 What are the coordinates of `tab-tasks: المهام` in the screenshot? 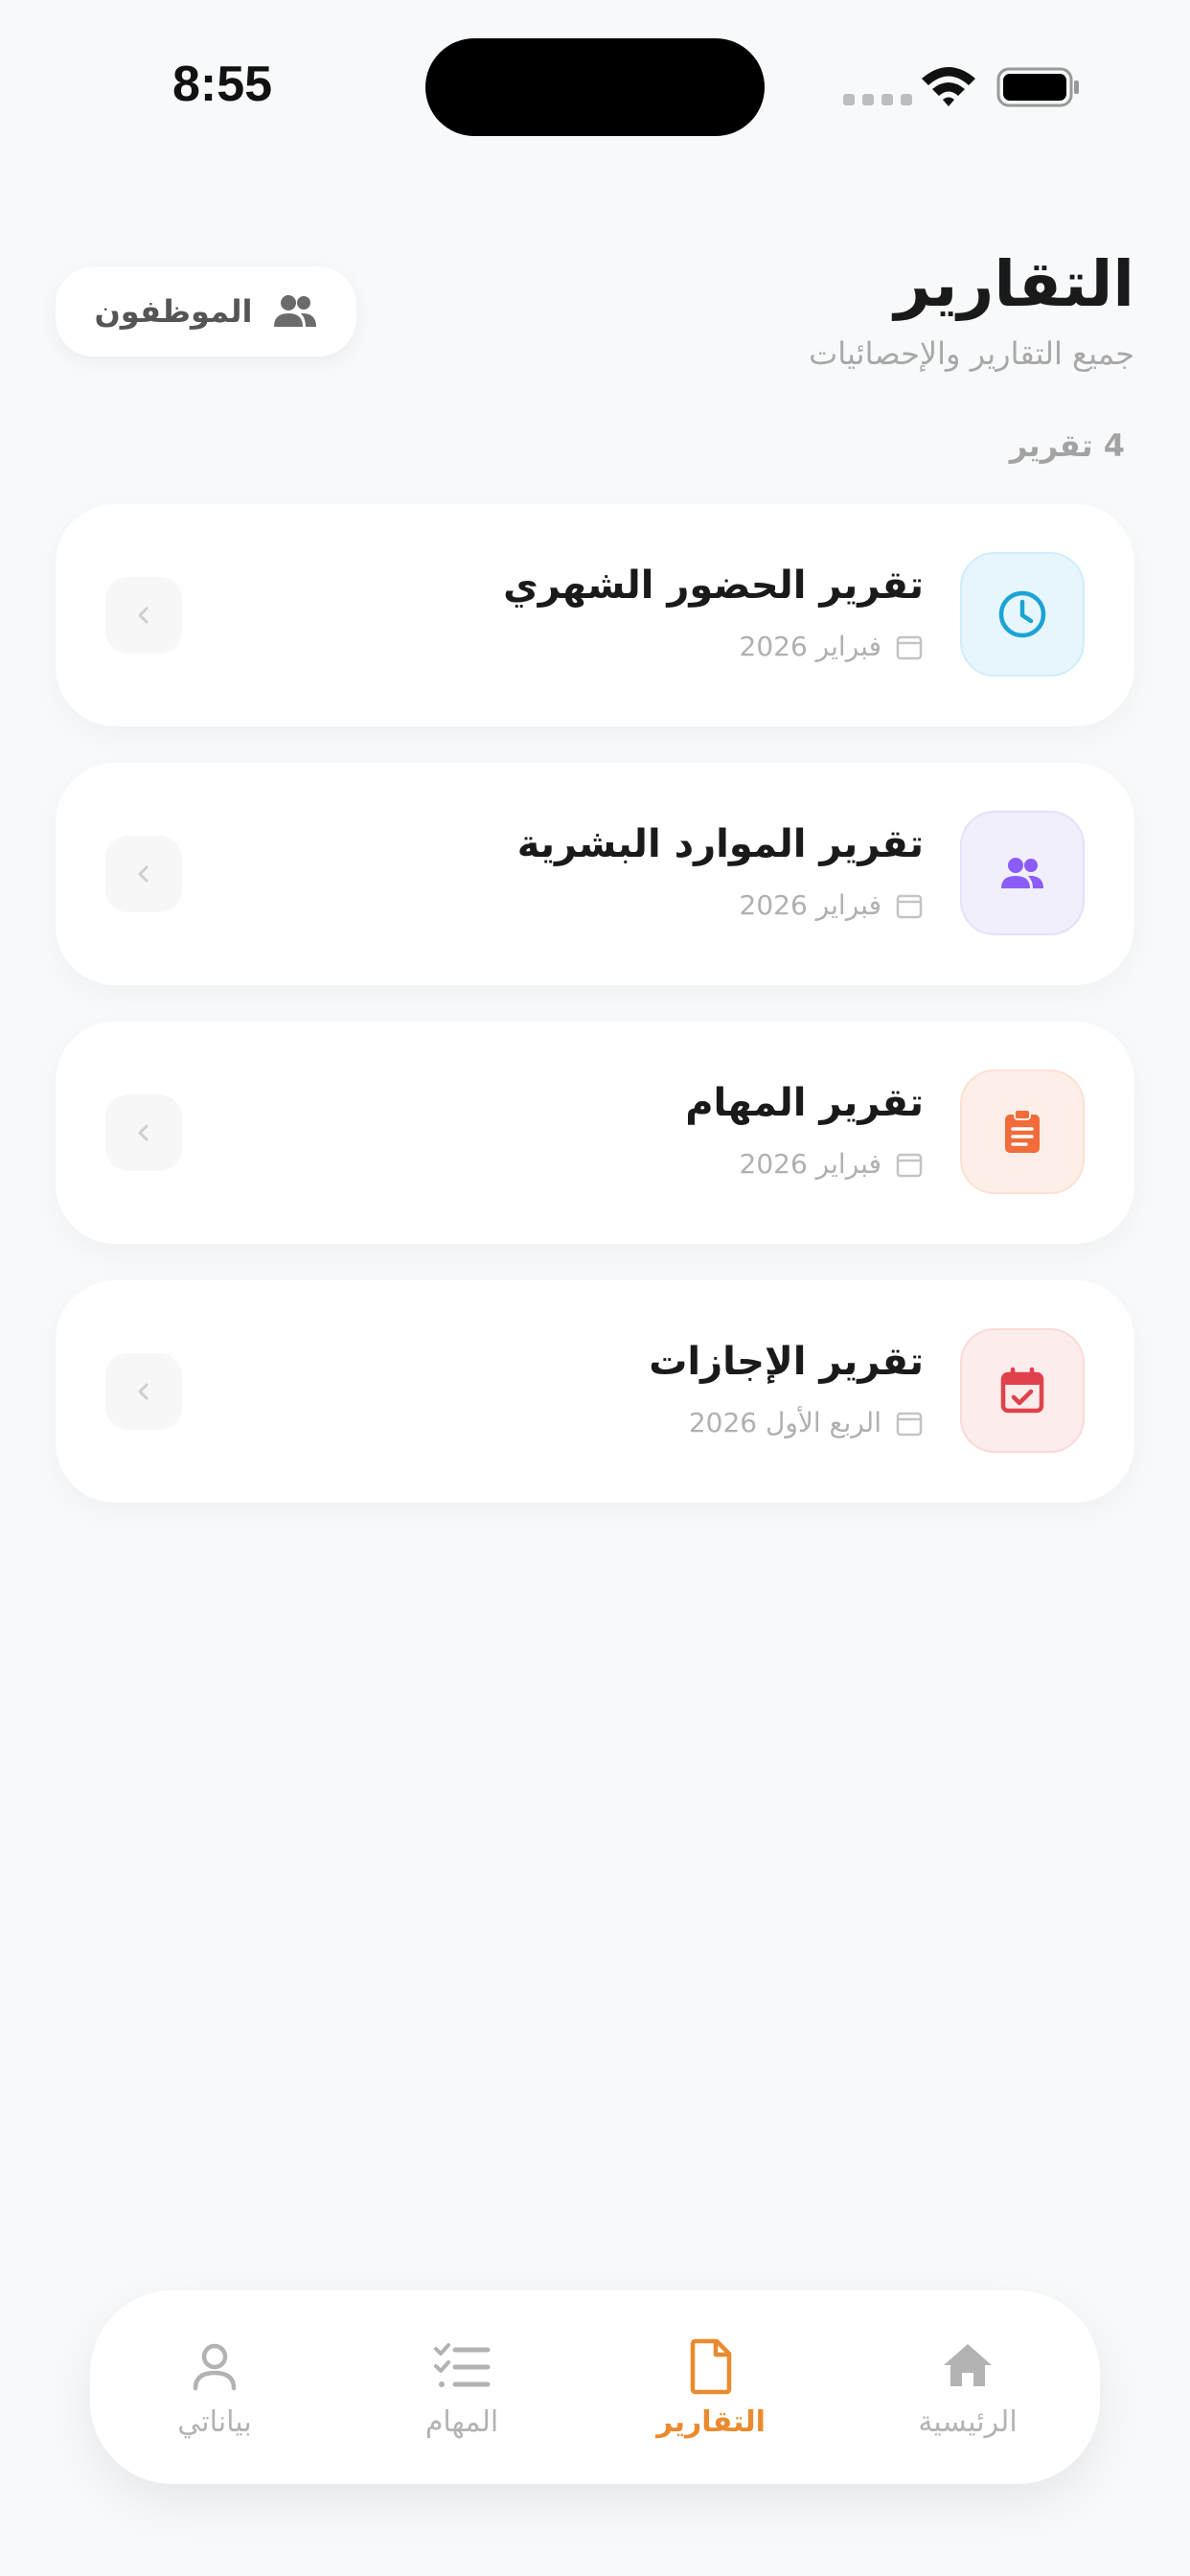 It's located at (462, 2393).